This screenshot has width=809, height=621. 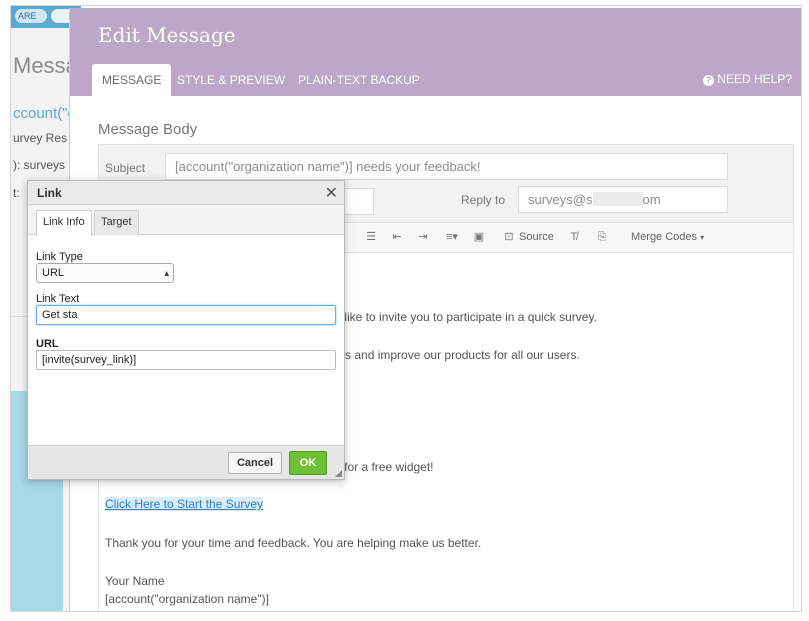 What do you see at coordinates (44, 113) in the screenshot?
I see `background-accent-text: ccount("o` at bounding box center [44, 113].